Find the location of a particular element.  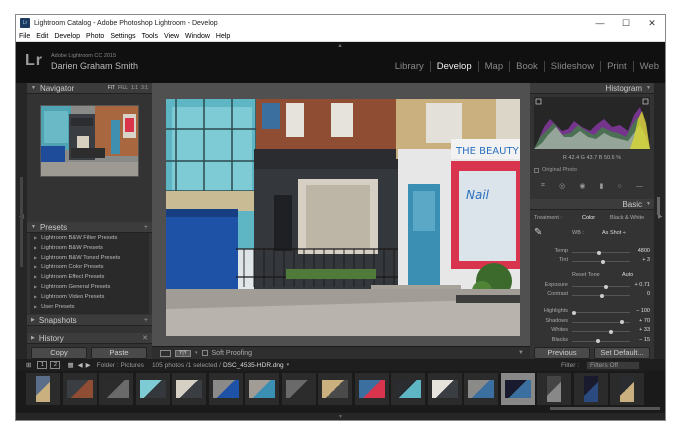

preset-folder: ▶ Lightroom B&W Toned Presets is located at coordinates (89, 258).